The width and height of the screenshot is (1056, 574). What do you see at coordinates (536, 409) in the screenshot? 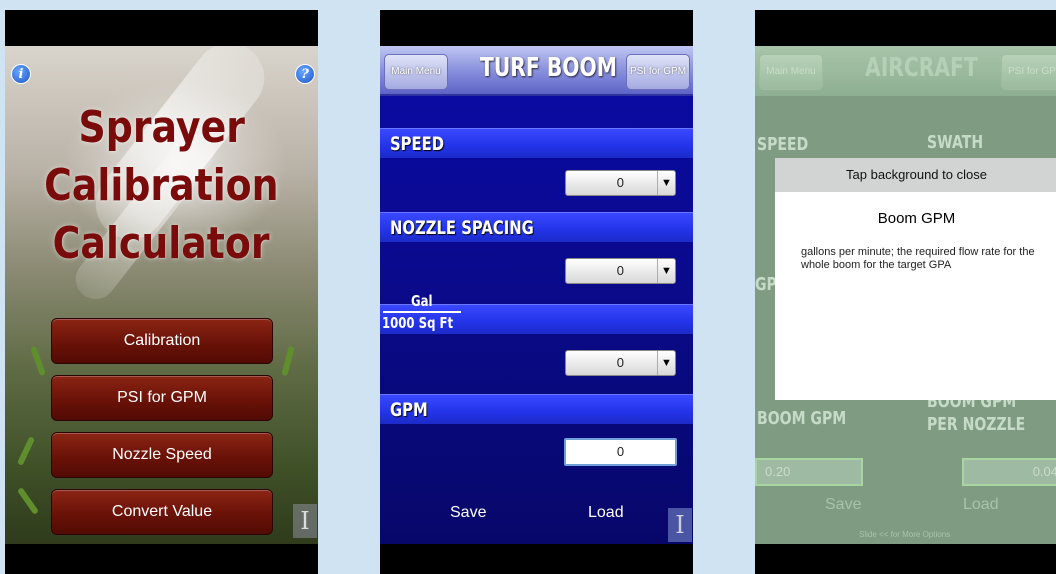
I see `gpm-section: GPM` at bounding box center [536, 409].